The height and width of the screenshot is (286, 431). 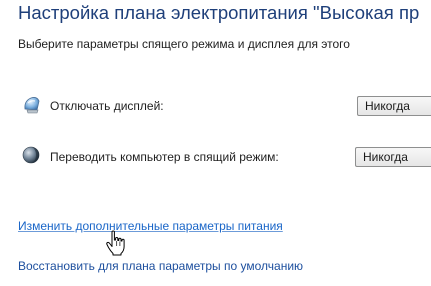 I want to click on sleep-moon-icon, so click(x=31, y=155).